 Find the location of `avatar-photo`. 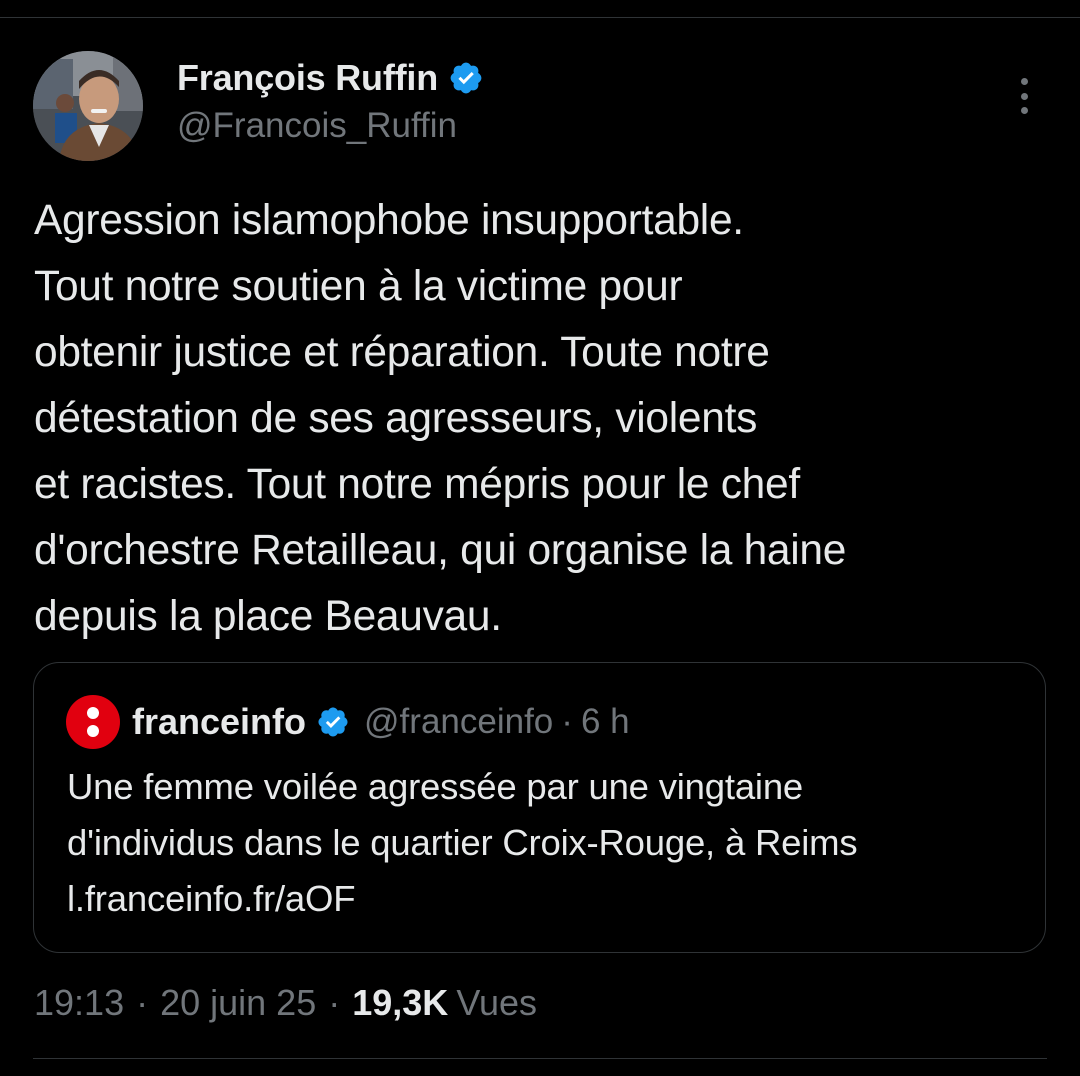

avatar-photo is located at coordinates (88, 106).